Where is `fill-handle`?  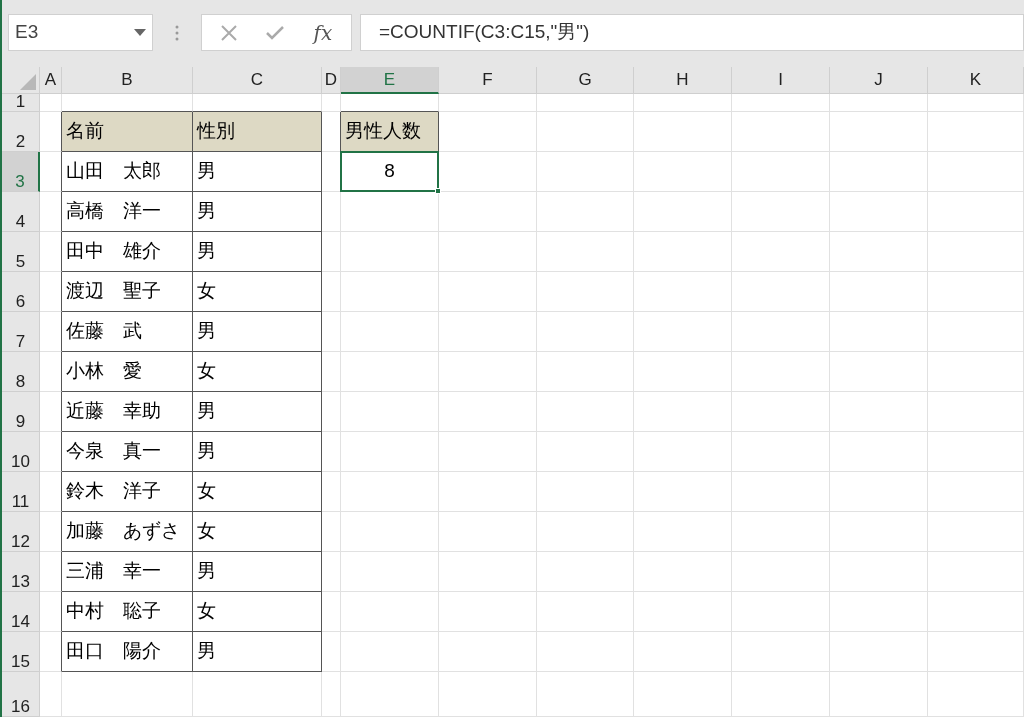
fill-handle is located at coordinates (438, 191).